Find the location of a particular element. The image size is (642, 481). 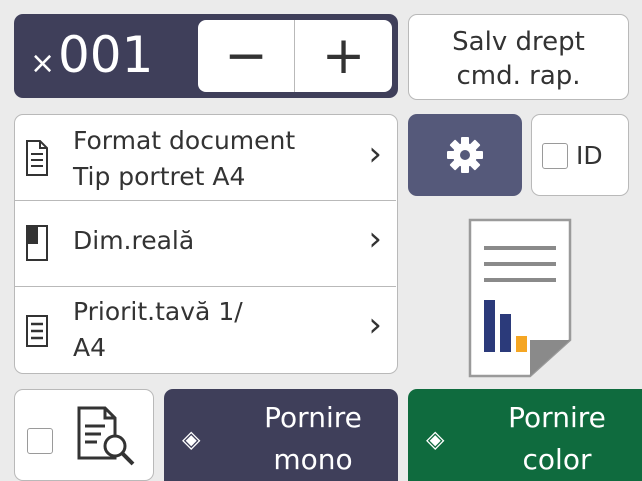

copies-count: 001 is located at coordinates (105, 55).